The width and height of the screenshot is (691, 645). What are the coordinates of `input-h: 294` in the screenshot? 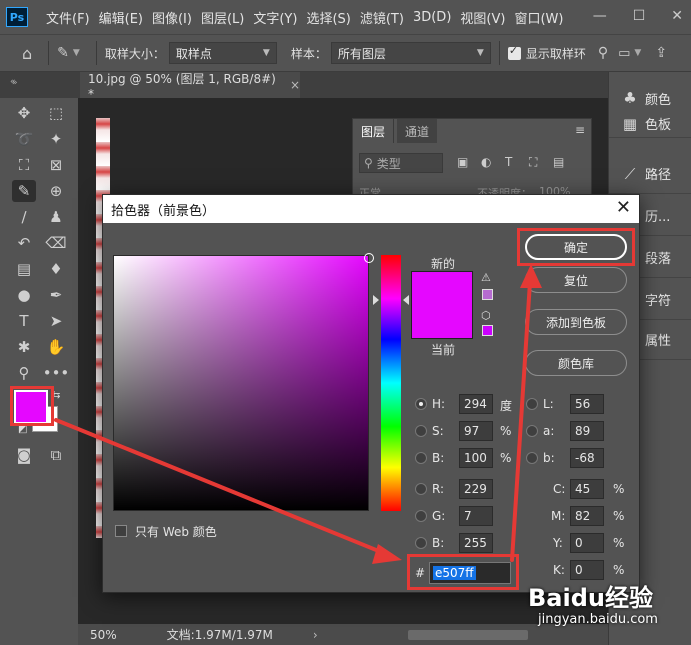 It's located at (476, 404).